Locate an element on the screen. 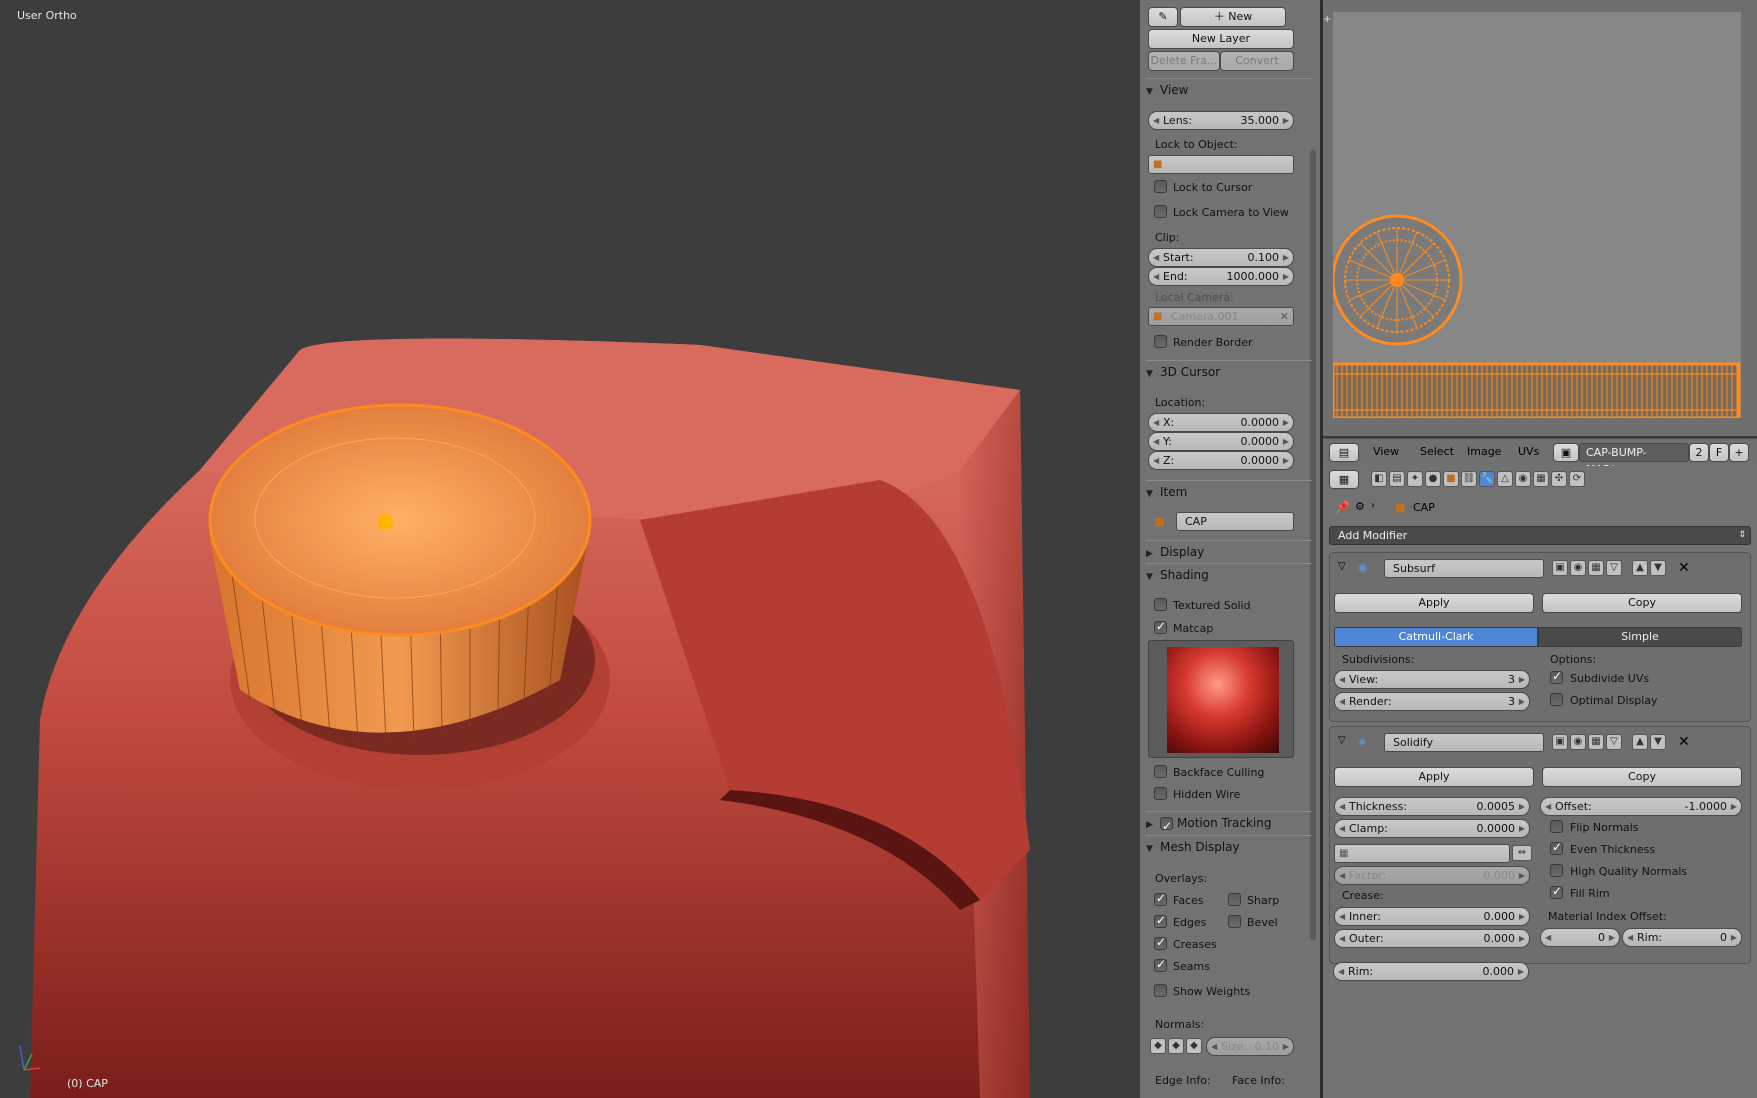  material-rim-offset-field: ◀ Rim: 0 ▶ is located at coordinates (1682, 937).